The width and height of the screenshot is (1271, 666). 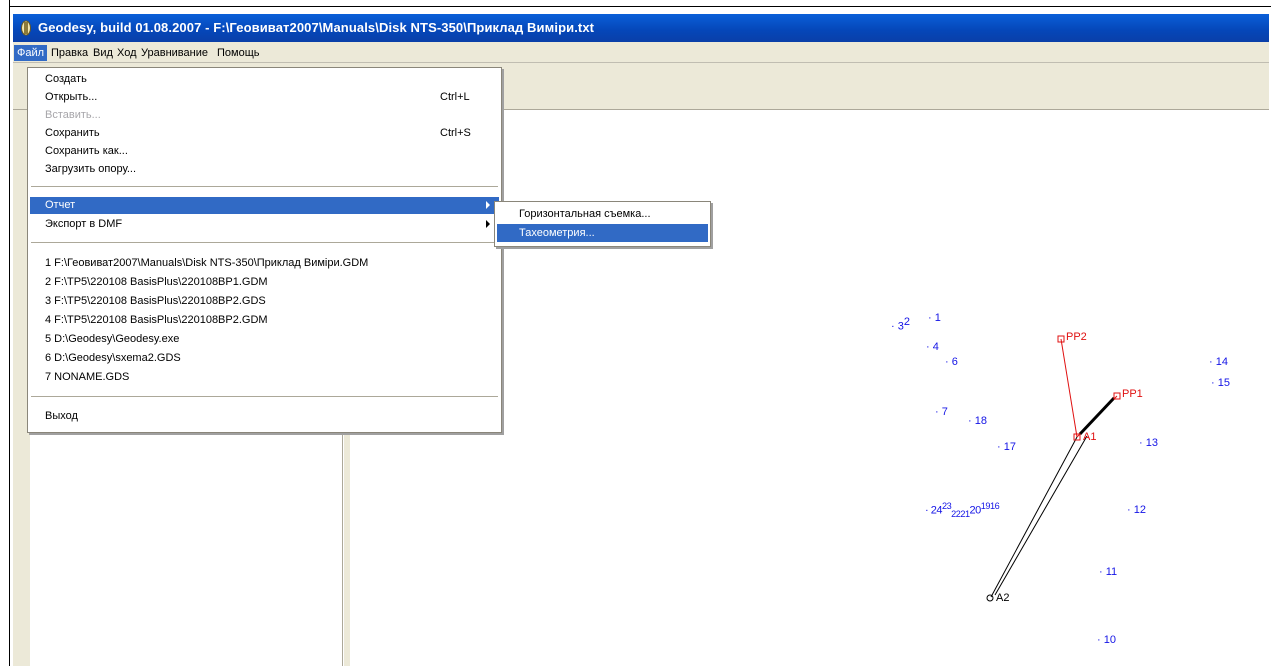 I want to click on menu-view: Вид, so click(x=103, y=53).